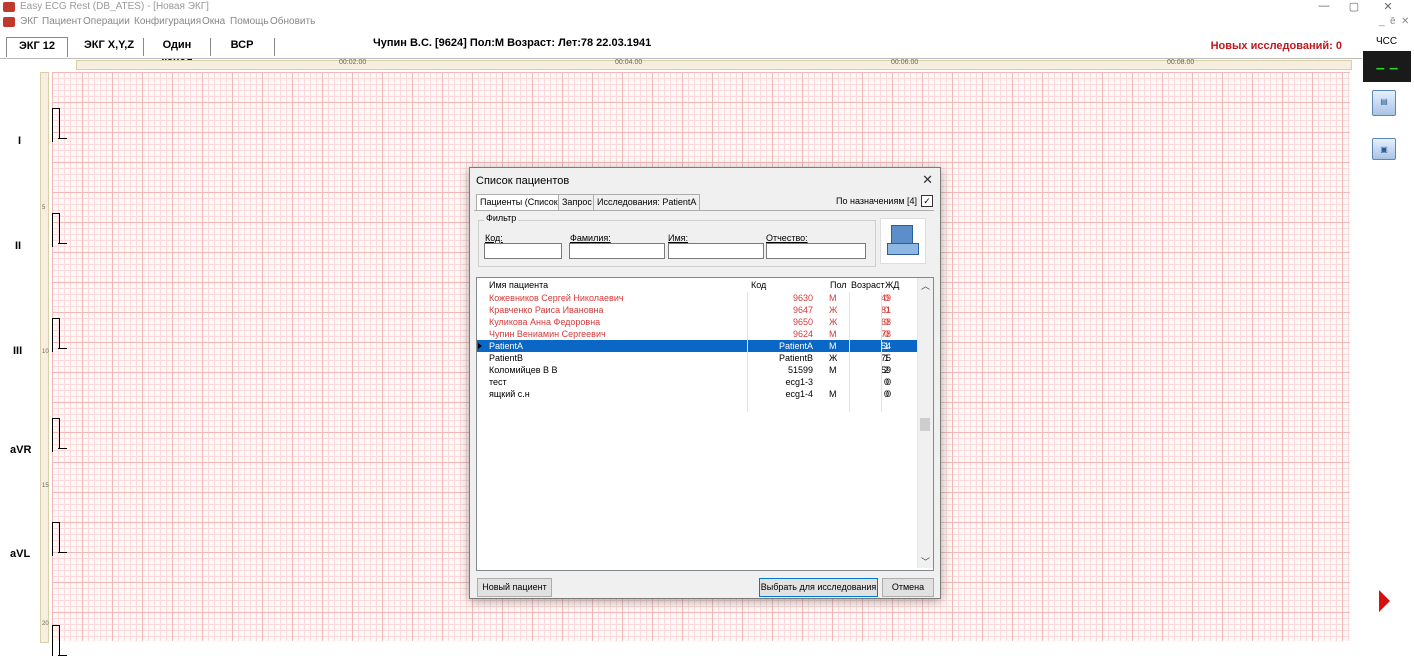 This screenshot has width=1414, height=656. Describe the element at coordinates (925, 561) in the screenshot. I see `scroll-down-icon: ﹀` at that location.